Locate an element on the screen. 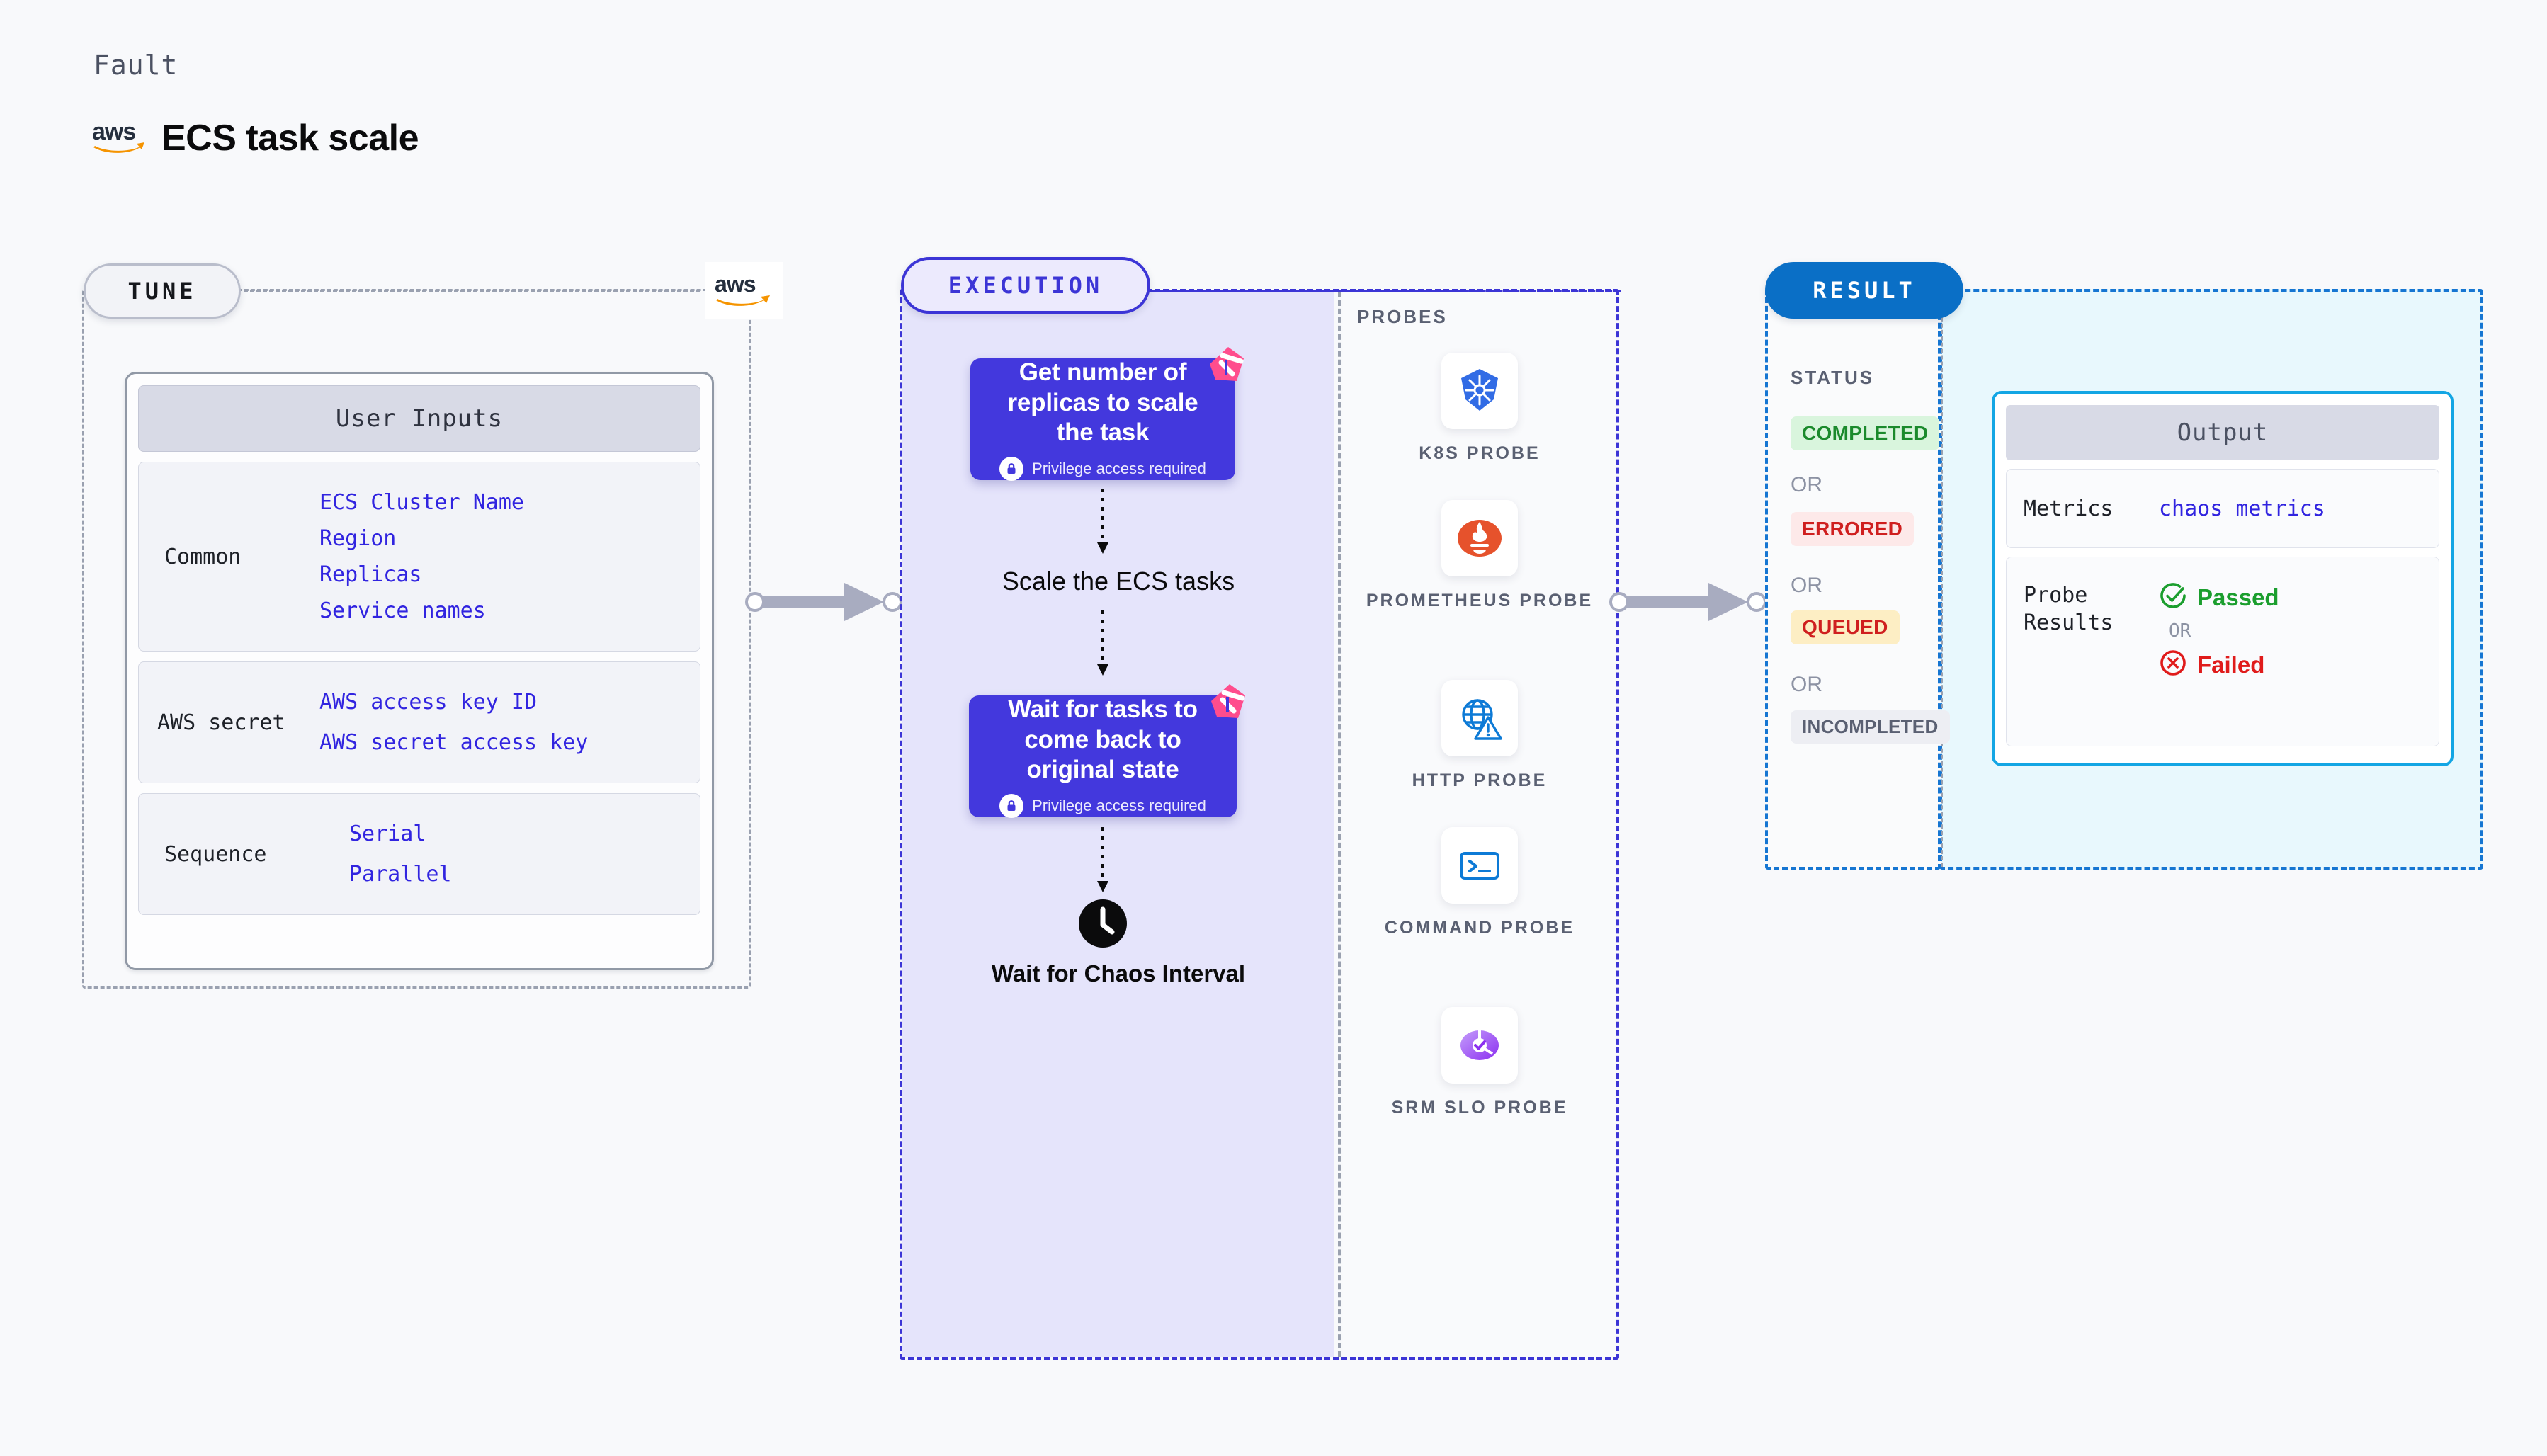  probe-item-http: HTTP PROBE is located at coordinates (1479, 736).